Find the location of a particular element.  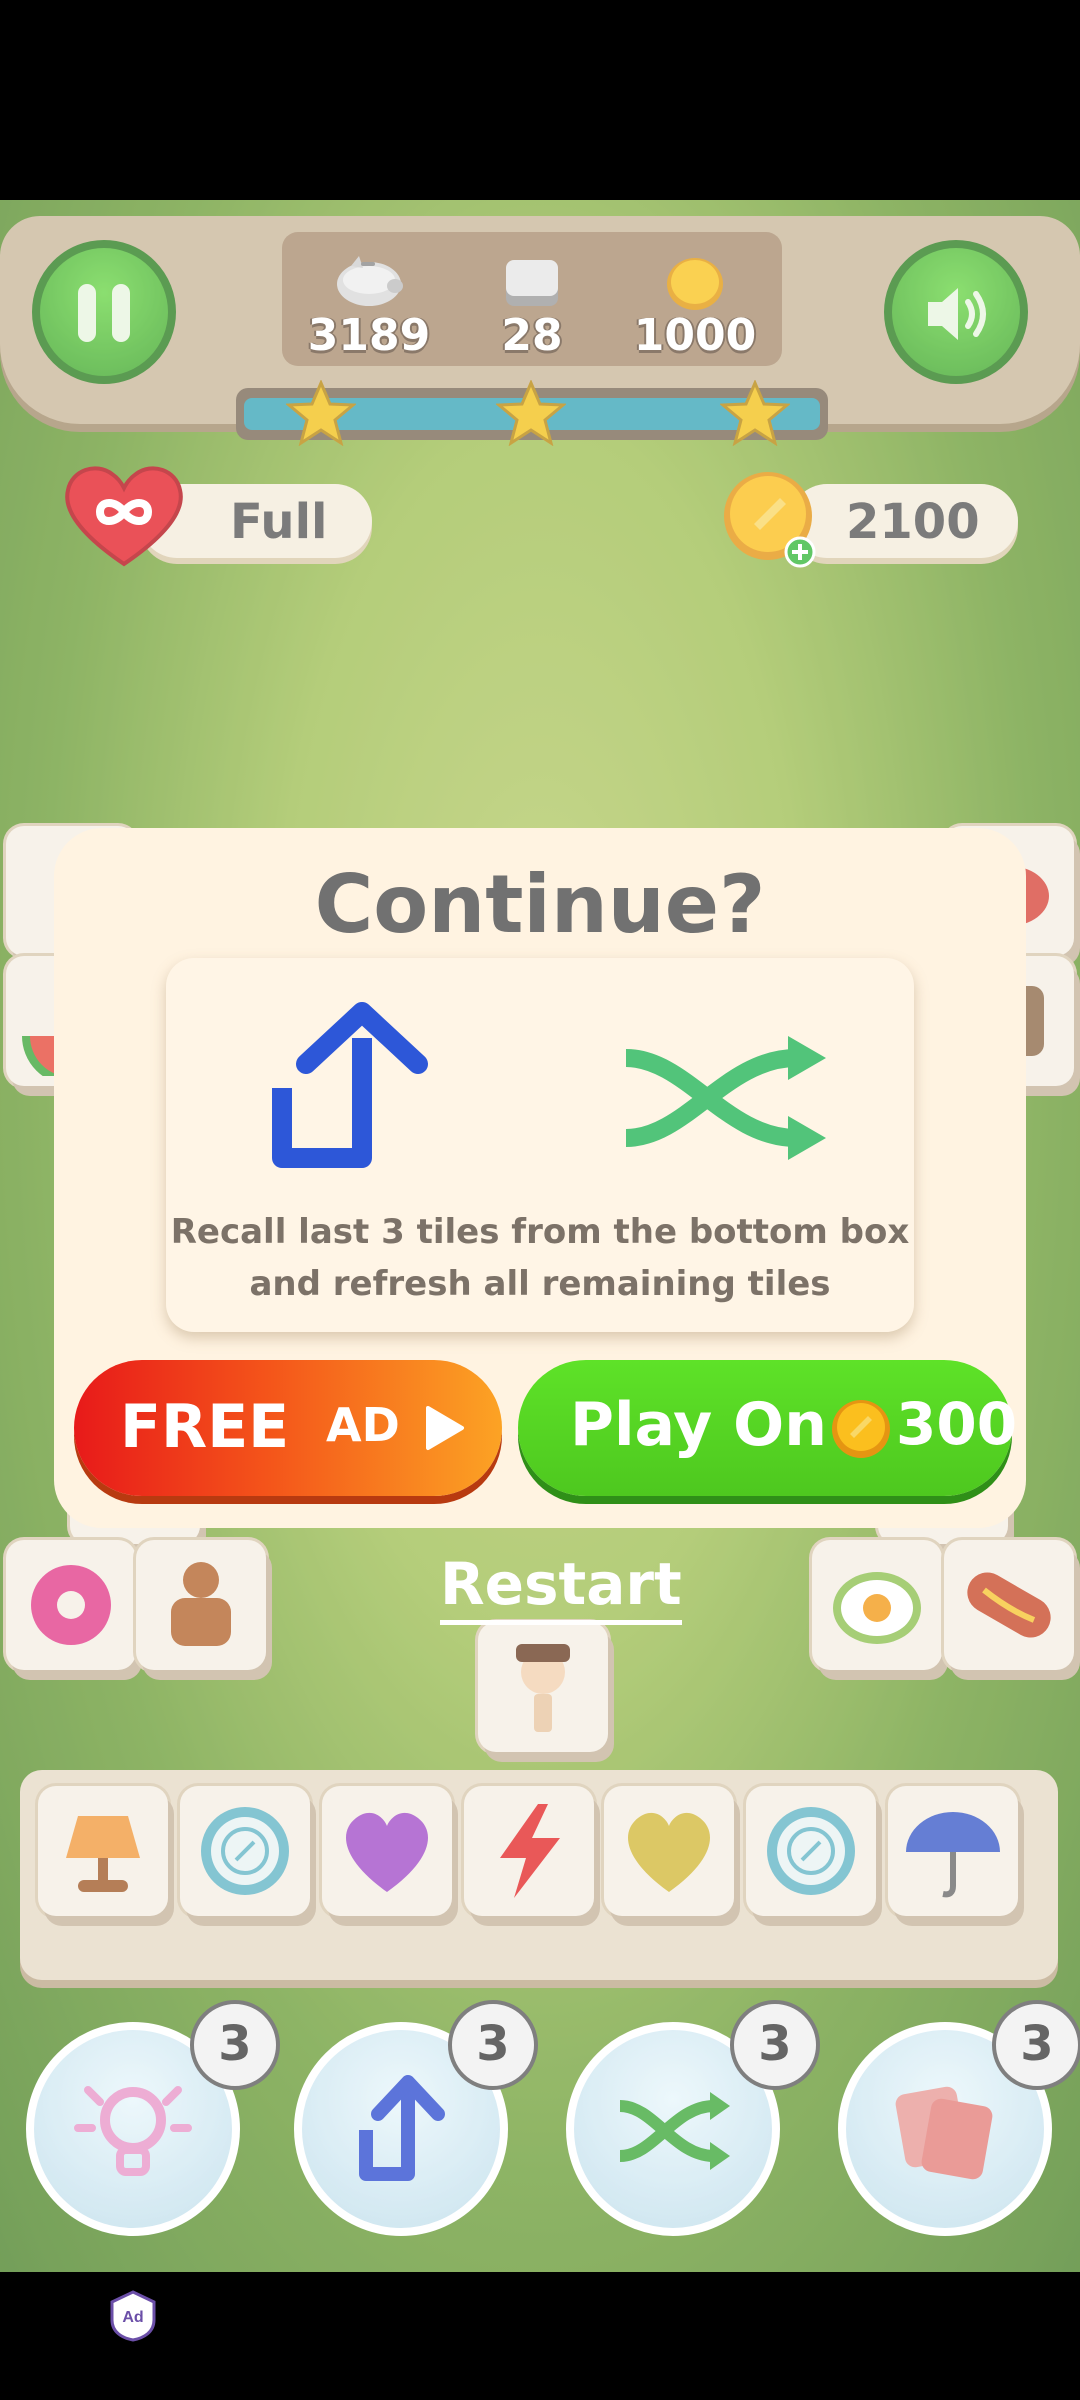

play-on-price: 300 is located at coordinates (957, 1424).